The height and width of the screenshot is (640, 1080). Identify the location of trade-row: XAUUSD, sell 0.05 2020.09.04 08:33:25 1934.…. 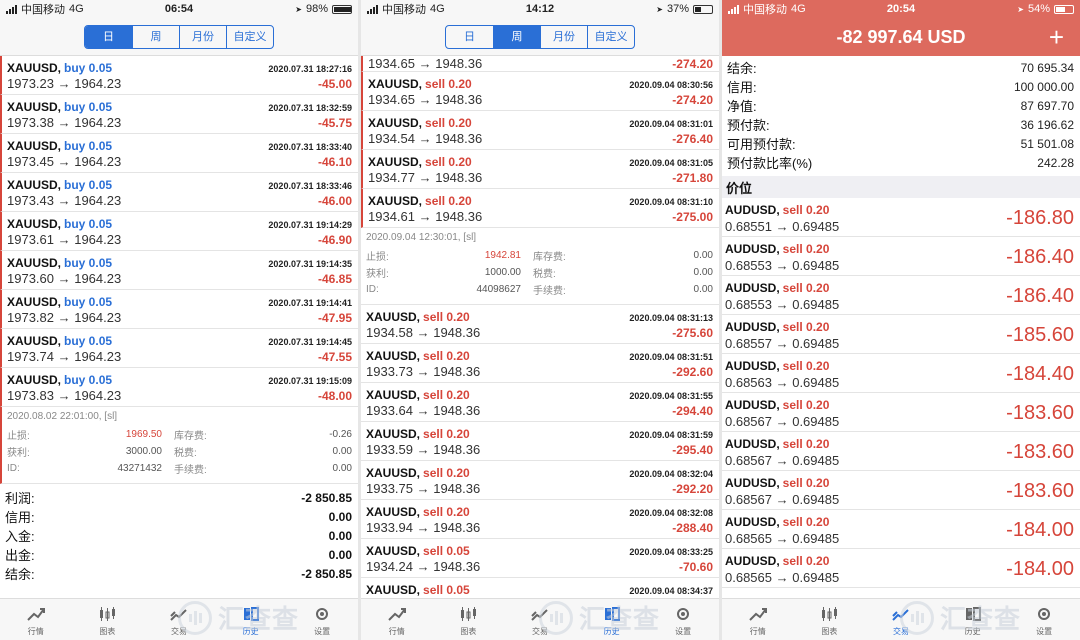
(540, 558).